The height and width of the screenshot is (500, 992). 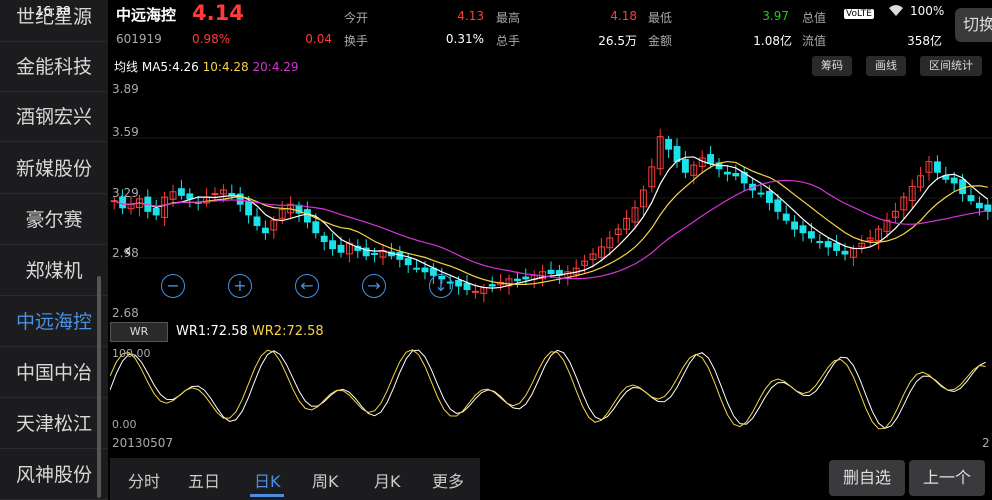 What do you see at coordinates (54, 67) in the screenshot?
I see `sidebar-item-stock: 金能科技` at bounding box center [54, 67].